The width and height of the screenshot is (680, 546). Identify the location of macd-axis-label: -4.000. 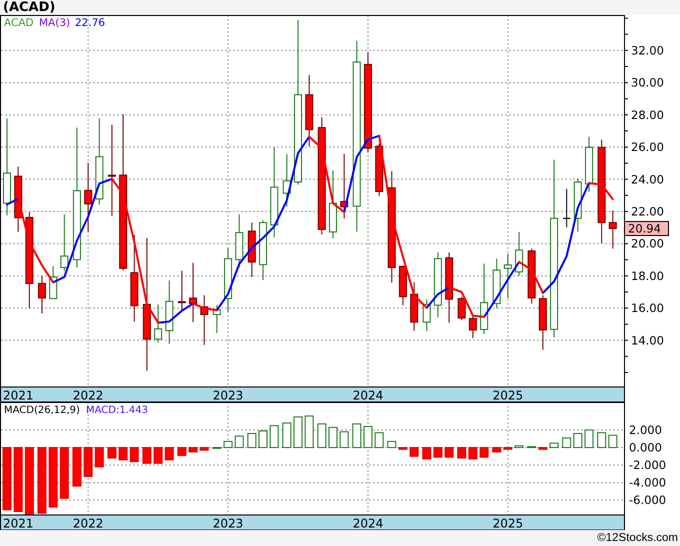
(647, 483).